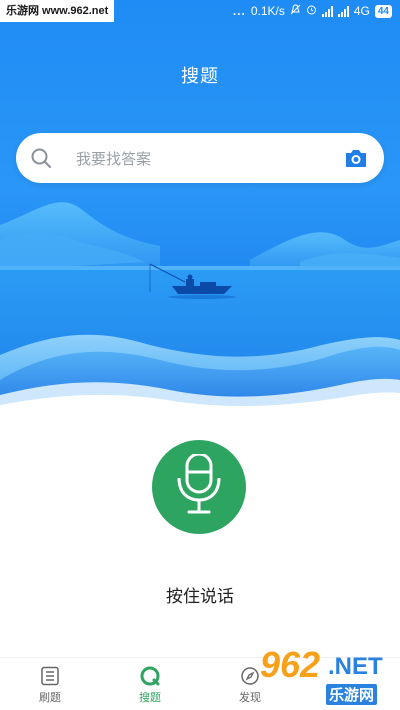 The height and width of the screenshot is (710, 400). I want to click on mute-icon, so click(295, 11).